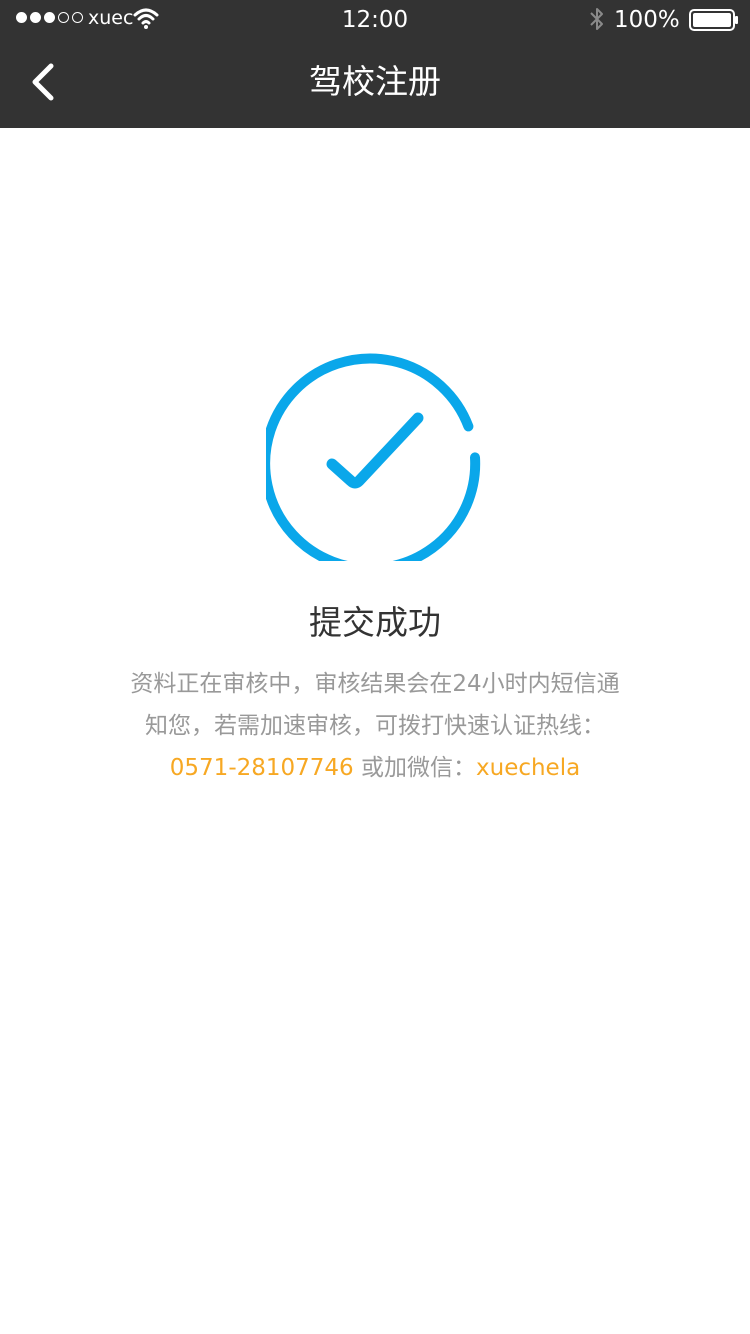  Describe the element at coordinates (262, 768) in the screenshot. I see `hotline-phone-link: 0571-28107746` at that location.